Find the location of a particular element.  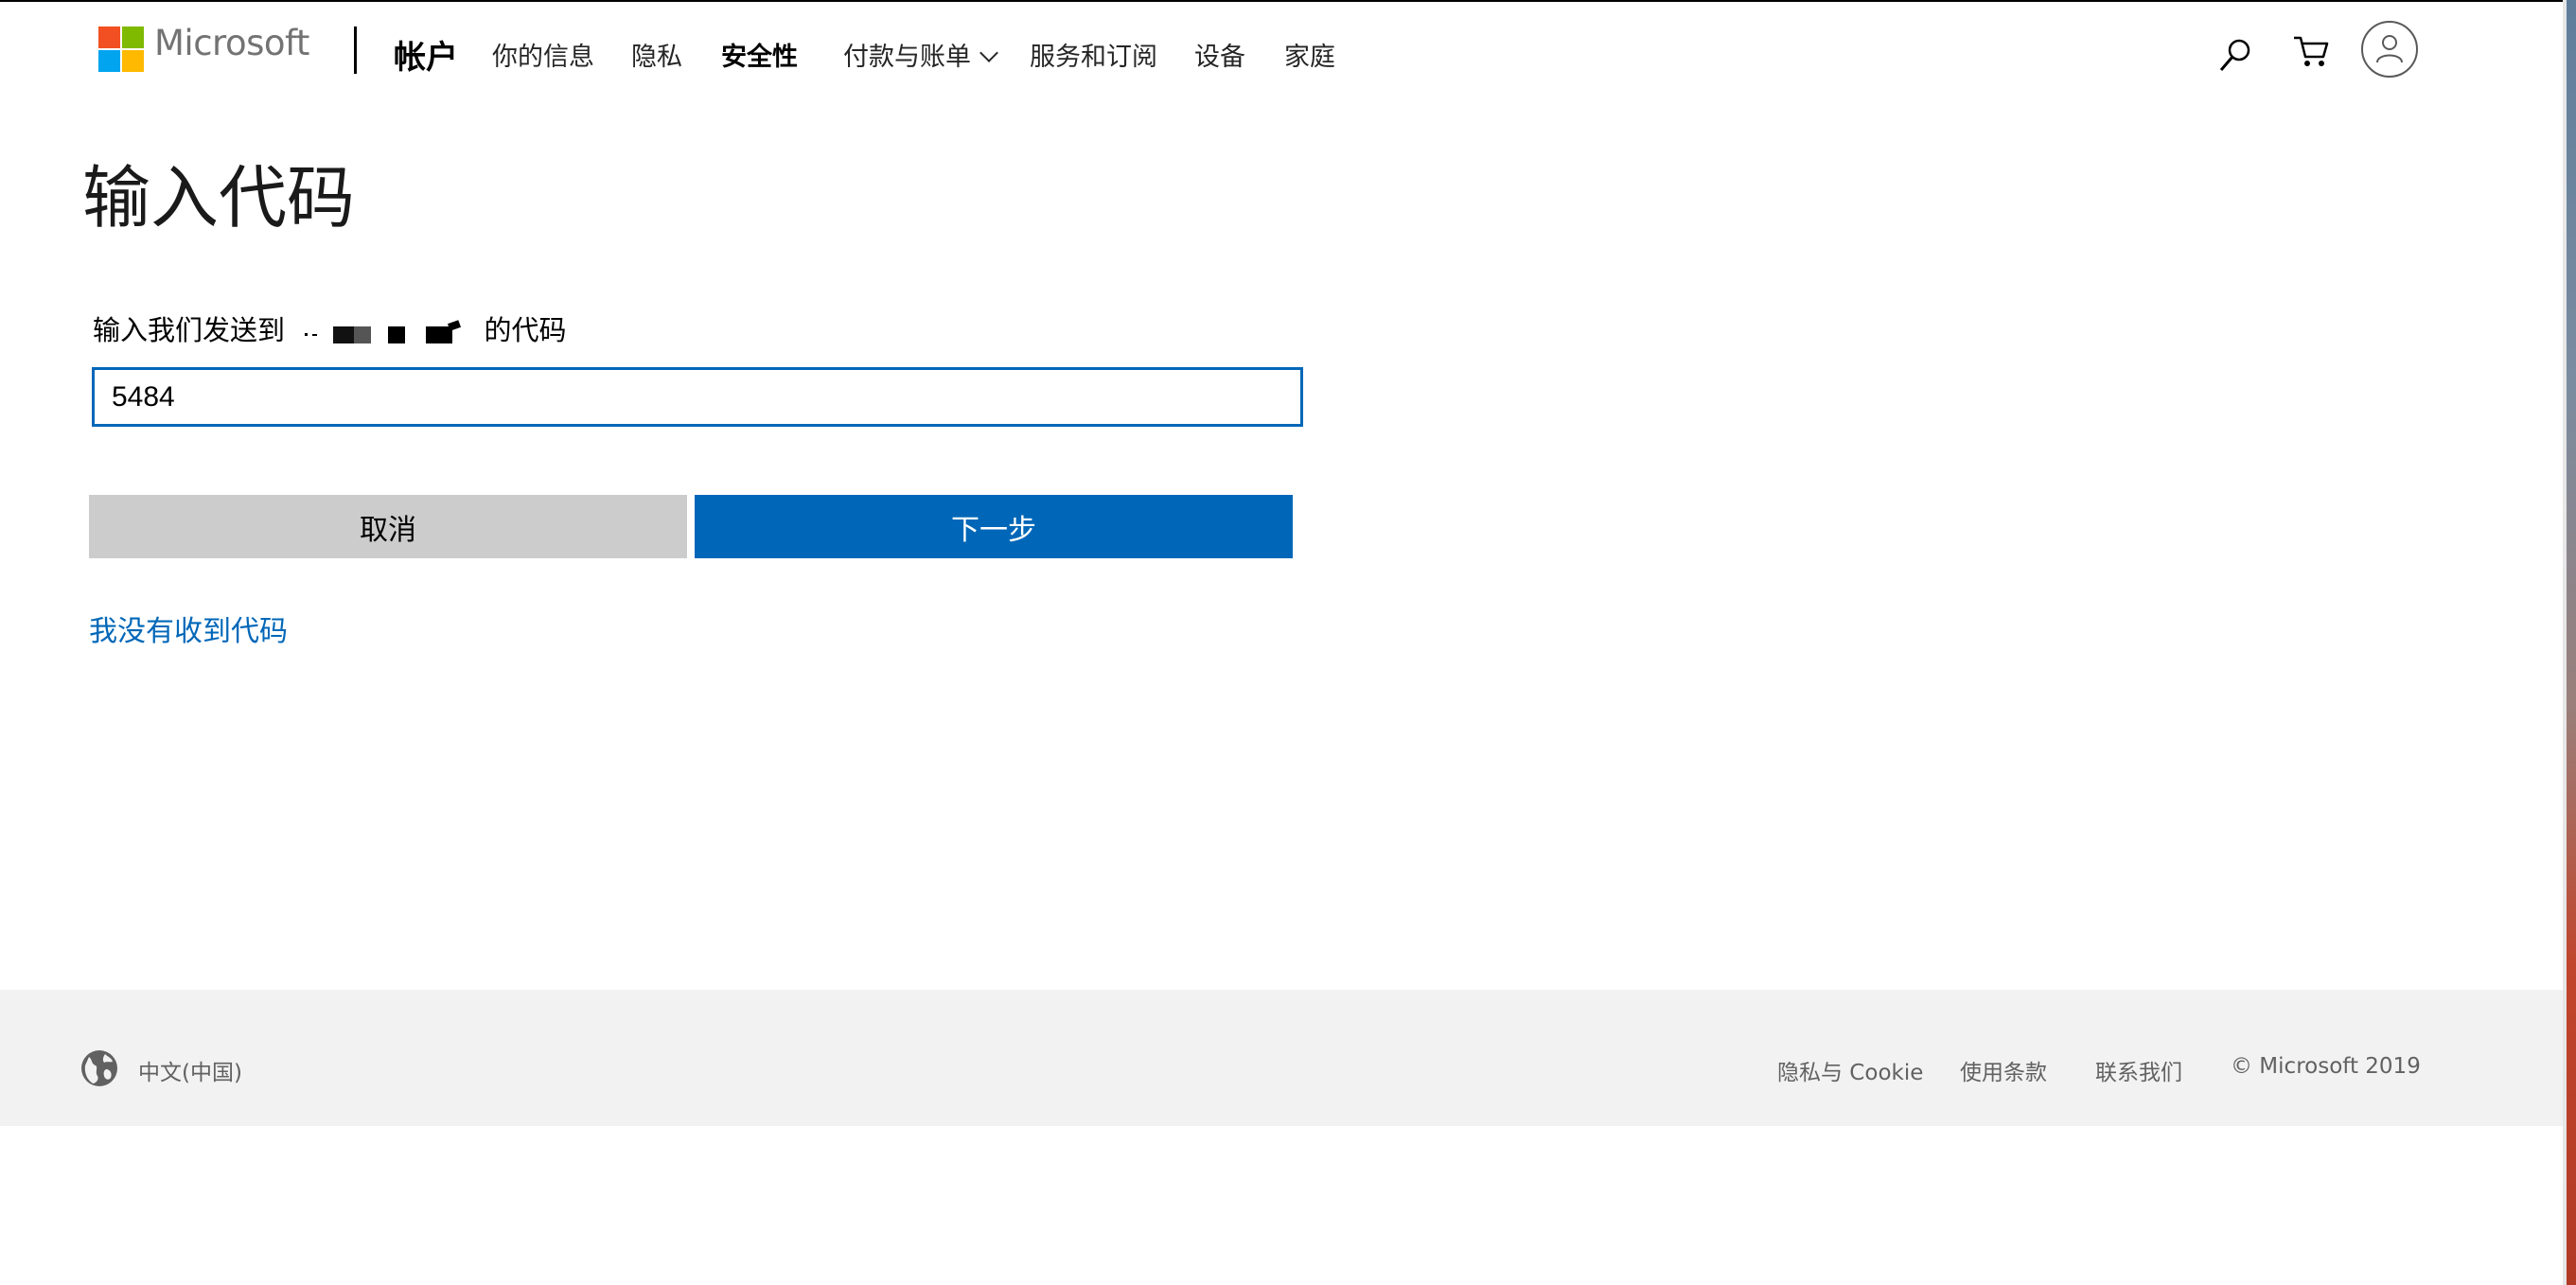

desktop-background-strip is located at coordinates (2571, 642).